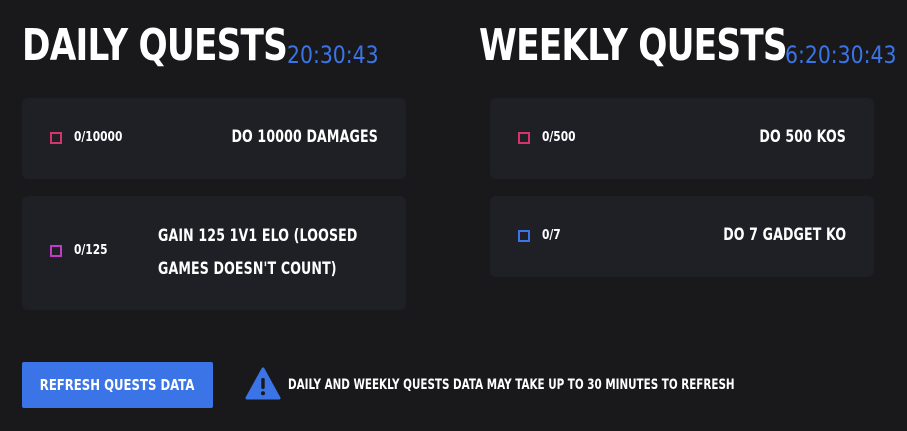 The image size is (907, 431). What do you see at coordinates (333, 55) in the screenshot?
I see `daily-quests-timer: 20:30:43` at bounding box center [333, 55].